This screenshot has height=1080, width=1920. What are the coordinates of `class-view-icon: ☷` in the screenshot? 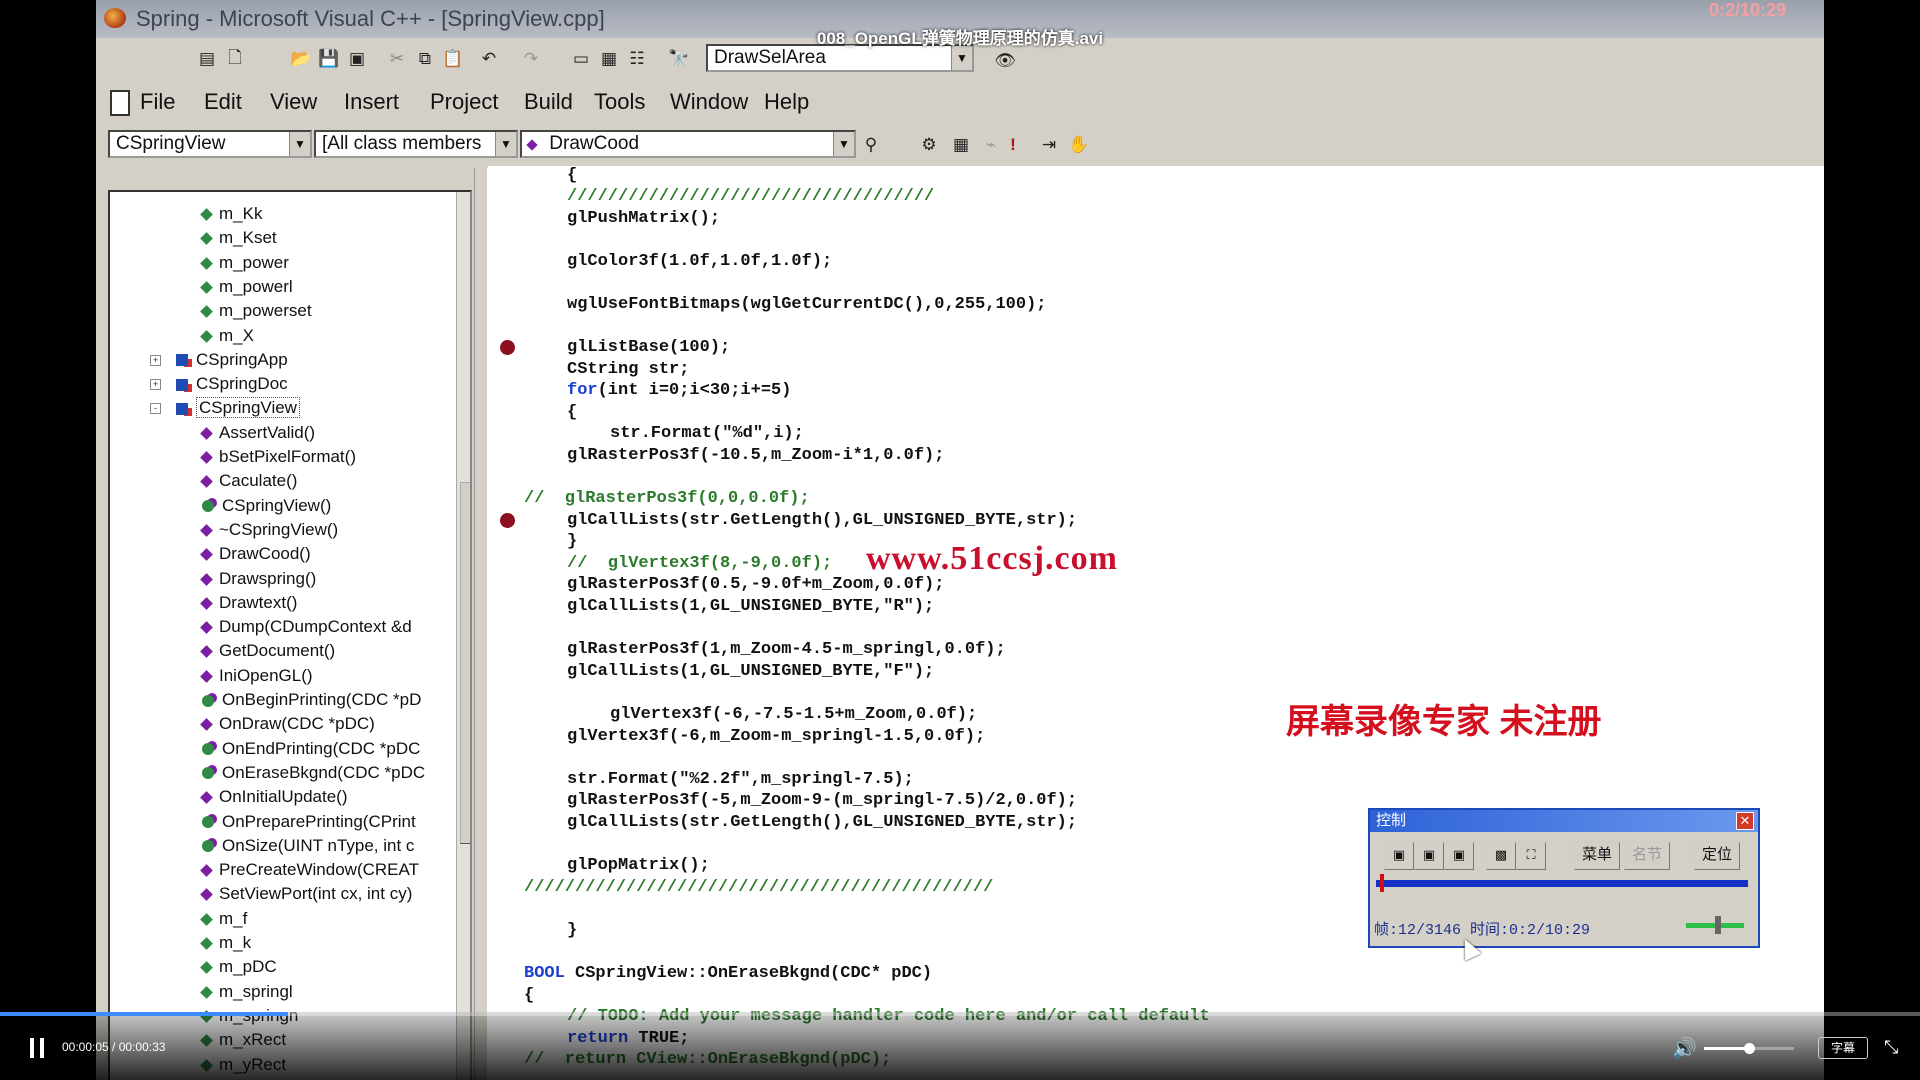 It's located at (637, 59).